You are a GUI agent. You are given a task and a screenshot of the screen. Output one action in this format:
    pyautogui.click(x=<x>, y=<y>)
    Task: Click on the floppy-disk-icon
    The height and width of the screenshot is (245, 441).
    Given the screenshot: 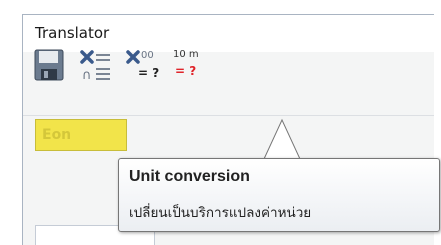 What is the action you would take?
    pyautogui.click(x=51, y=65)
    